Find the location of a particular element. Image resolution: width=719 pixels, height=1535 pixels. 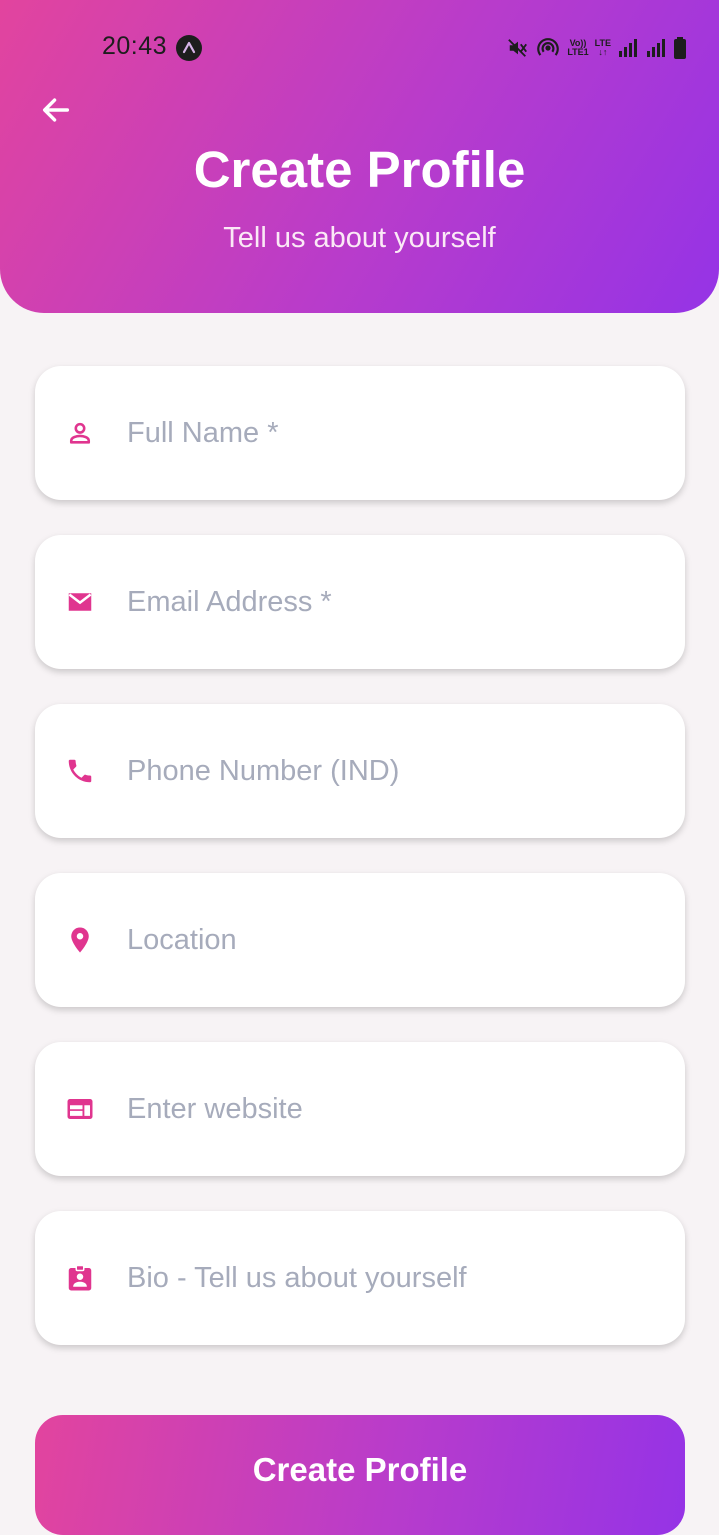

email-field is located at coordinates (360, 602).